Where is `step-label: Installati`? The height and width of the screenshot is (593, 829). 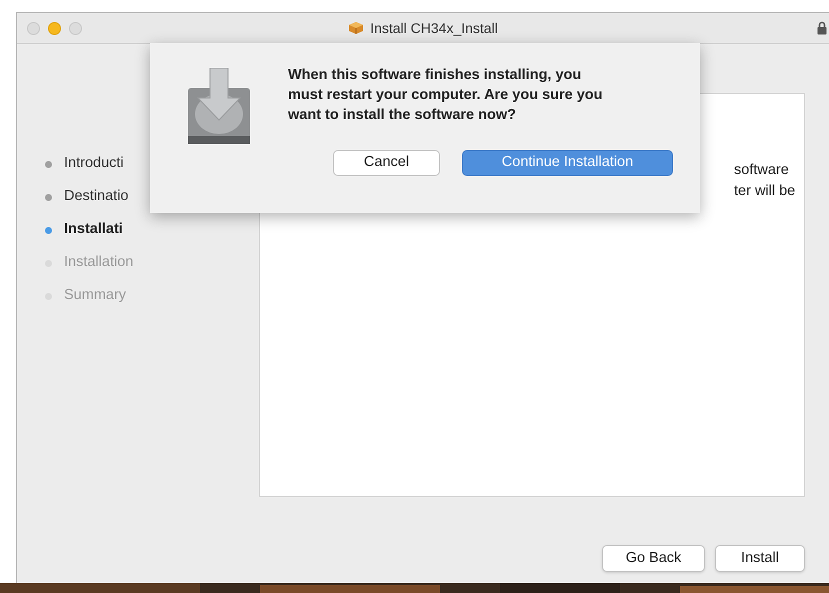
step-label: Installati is located at coordinates (93, 230).